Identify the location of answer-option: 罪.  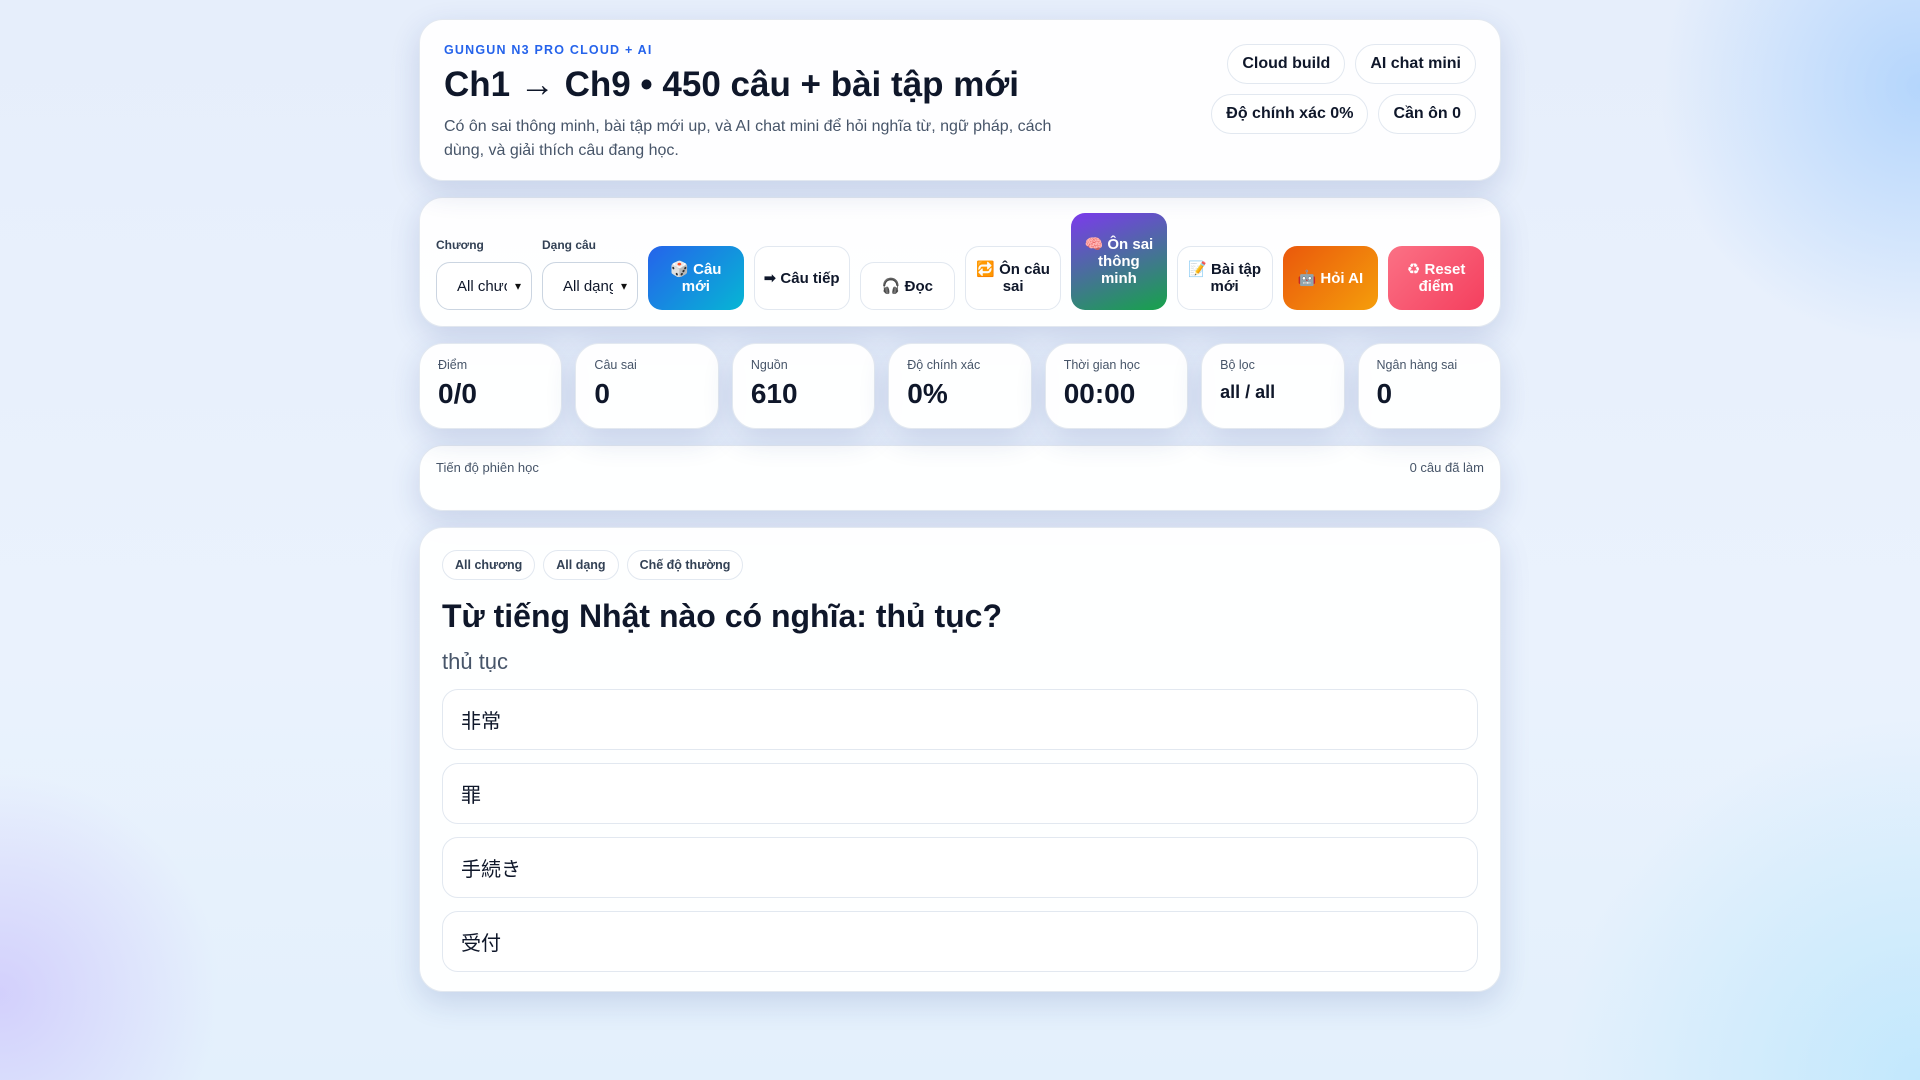
(960, 793).